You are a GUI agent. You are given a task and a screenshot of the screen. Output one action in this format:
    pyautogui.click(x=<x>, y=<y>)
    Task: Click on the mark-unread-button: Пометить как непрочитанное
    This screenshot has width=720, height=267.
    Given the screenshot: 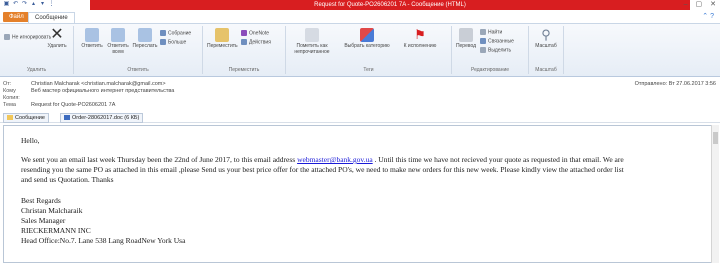 What is the action you would take?
    pyautogui.click(x=312, y=41)
    